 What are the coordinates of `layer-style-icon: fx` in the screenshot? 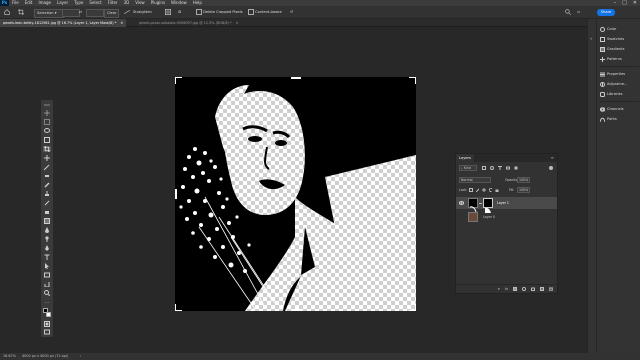 It's located at (506, 289).